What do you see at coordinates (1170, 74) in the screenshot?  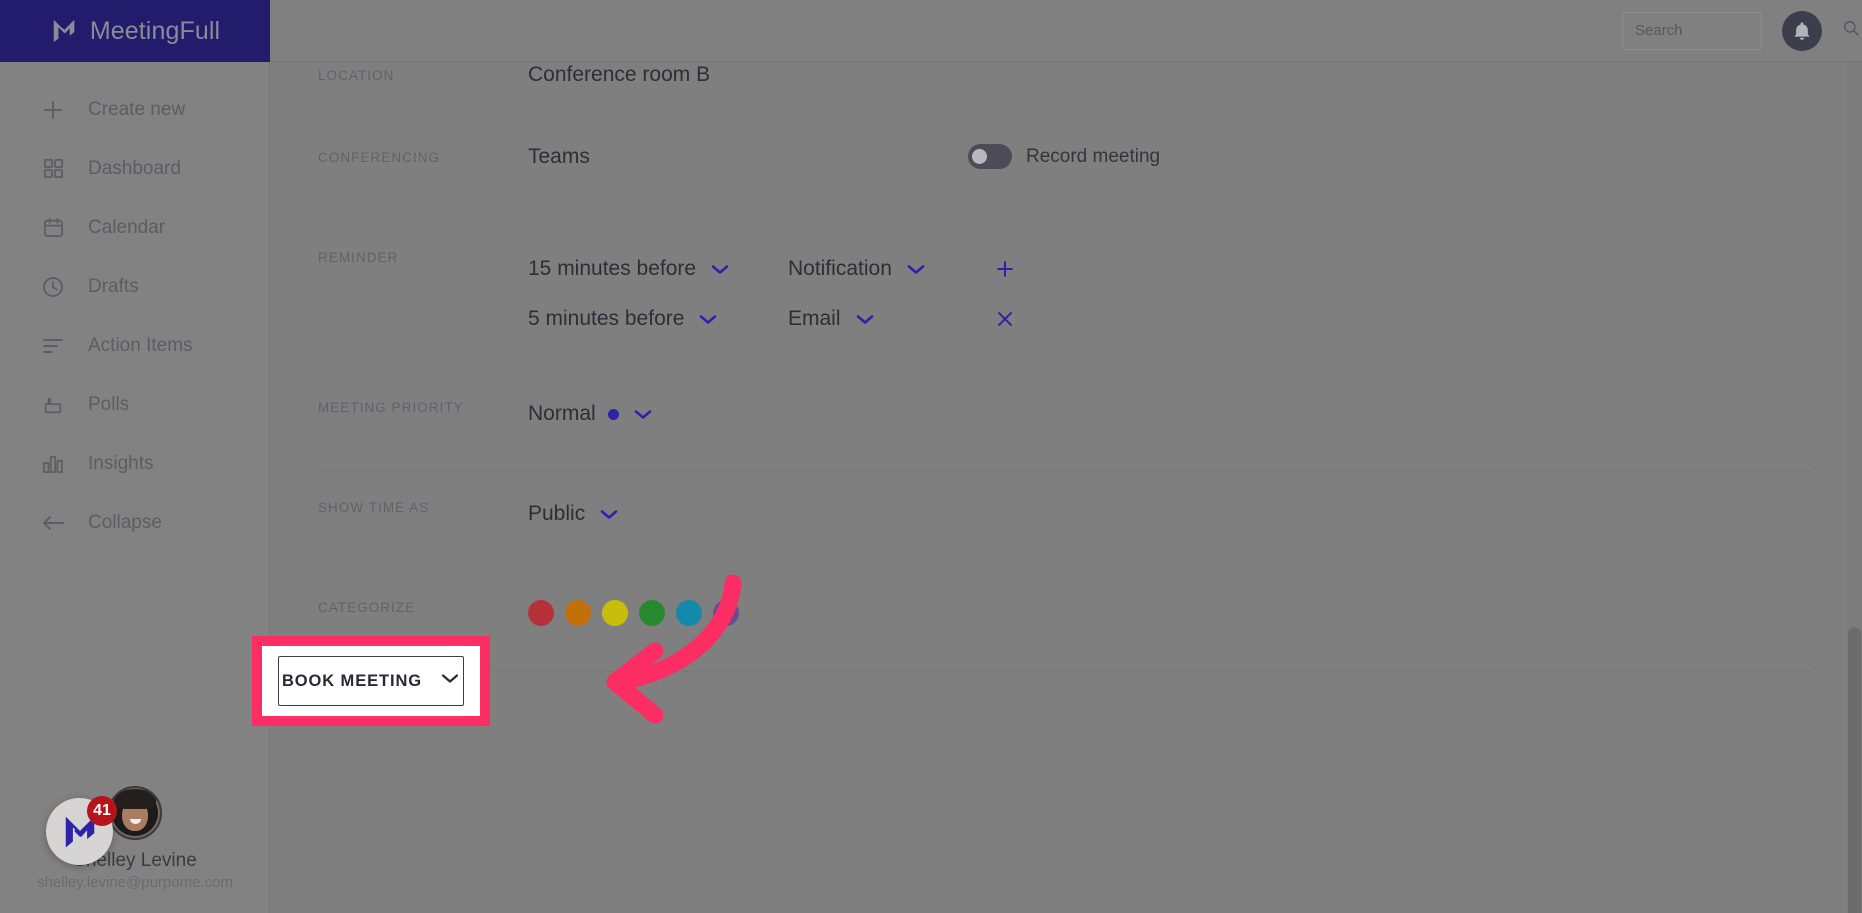 I see `location-value: Conference room B` at bounding box center [1170, 74].